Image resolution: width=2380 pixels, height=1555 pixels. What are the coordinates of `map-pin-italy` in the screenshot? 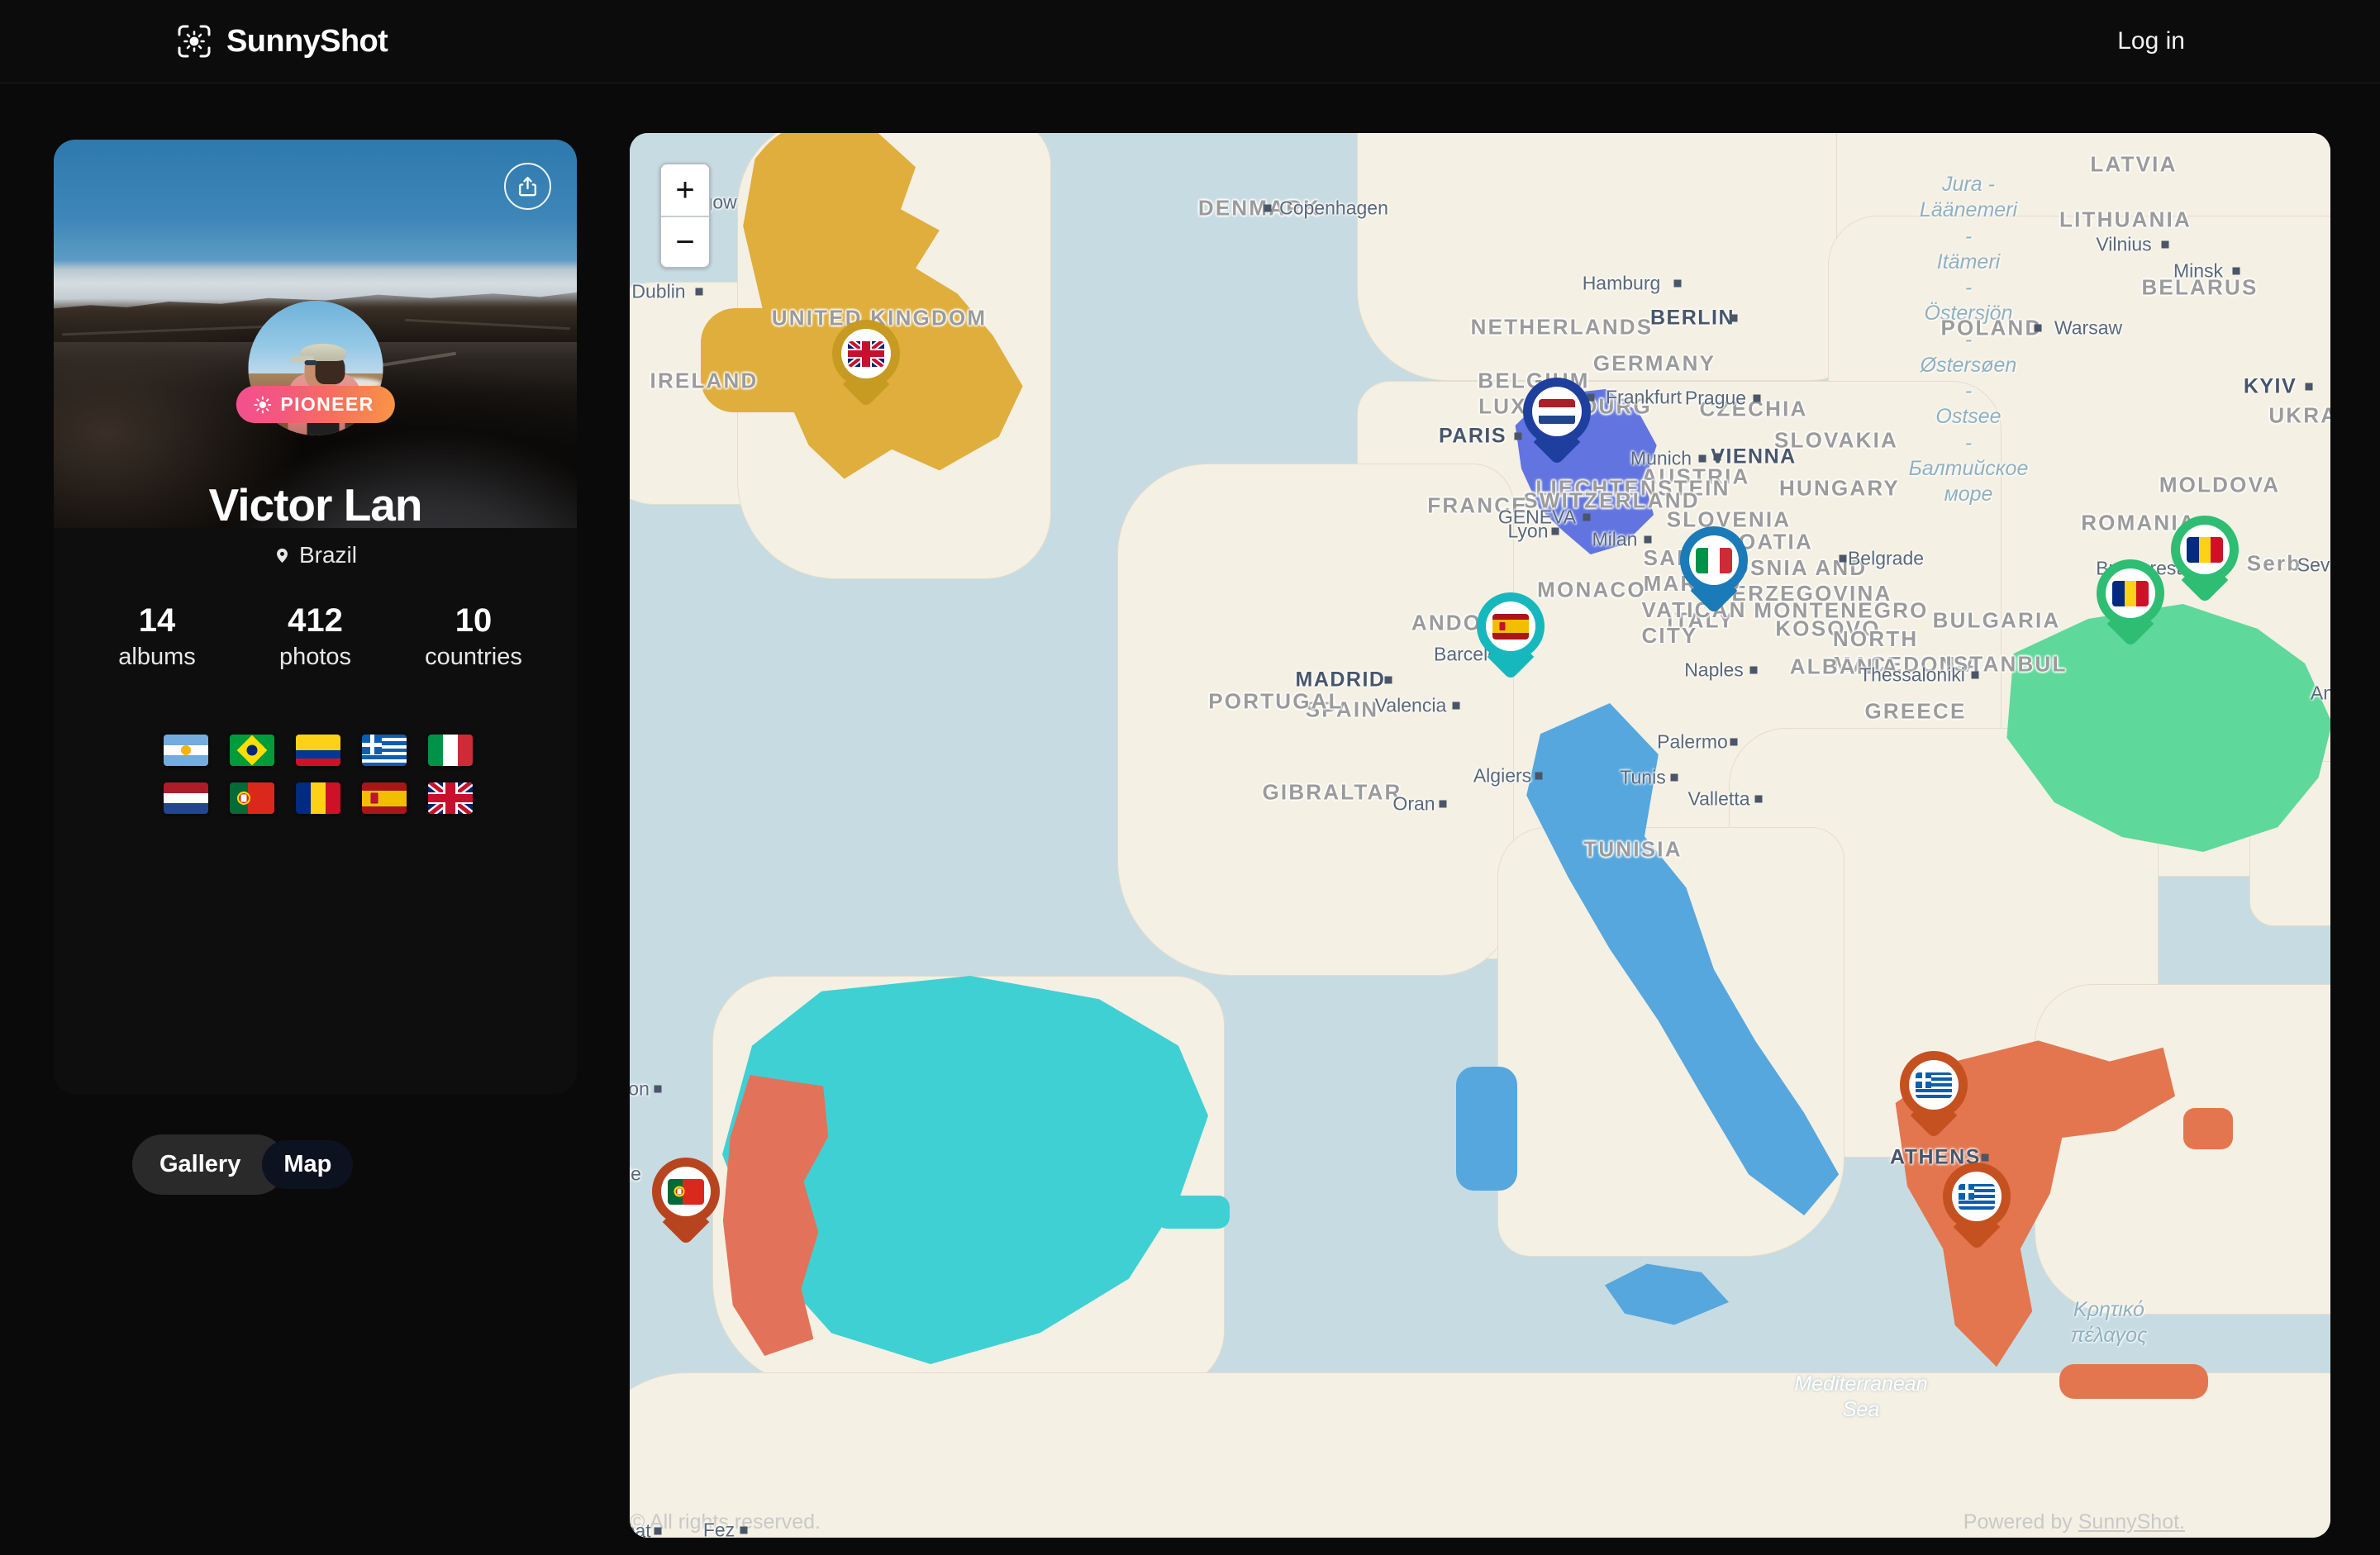 It's located at (1714, 570).